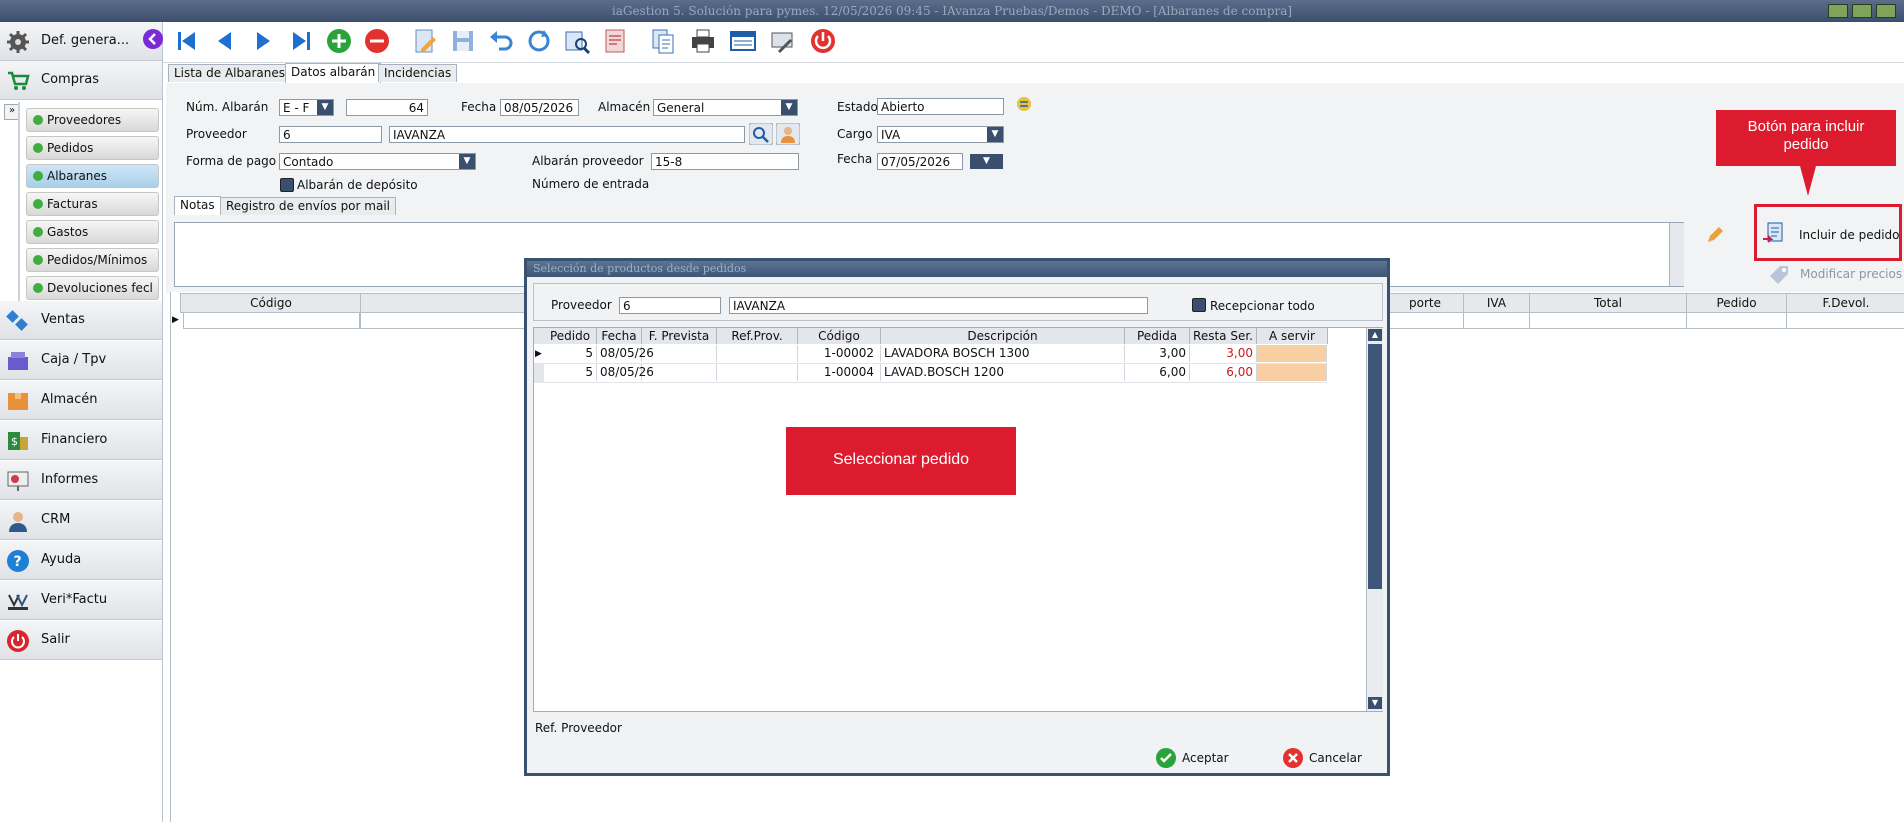 This screenshot has width=1904, height=822. Describe the element at coordinates (81, 320) in the screenshot. I see `sidebar-item-ventas: Ventas` at that location.